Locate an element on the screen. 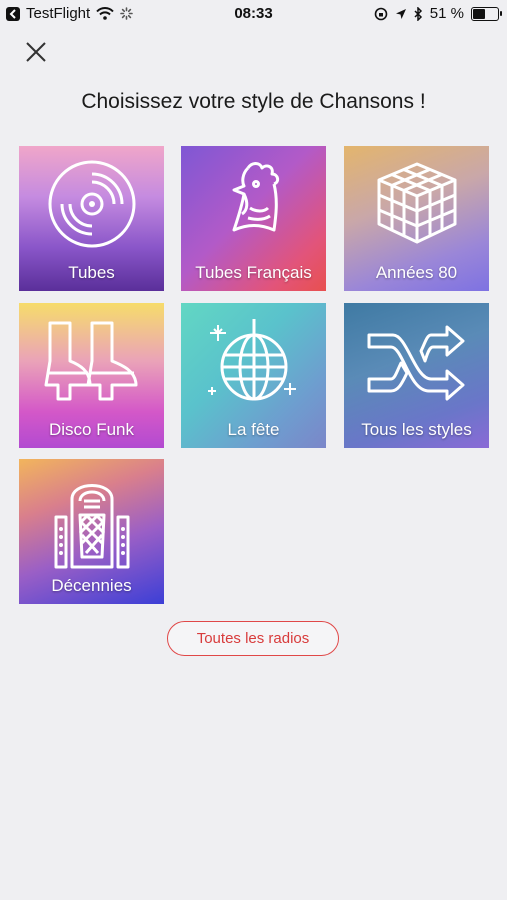  style-tile-la-fete: La fête is located at coordinates (253, 375).